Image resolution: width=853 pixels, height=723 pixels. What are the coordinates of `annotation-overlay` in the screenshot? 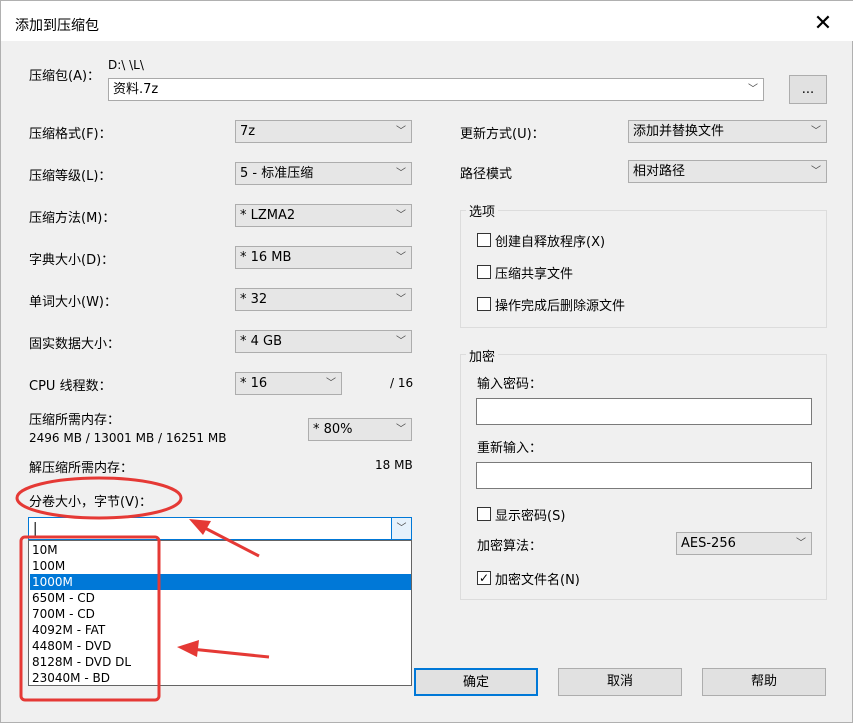 It's located at (142, 589).